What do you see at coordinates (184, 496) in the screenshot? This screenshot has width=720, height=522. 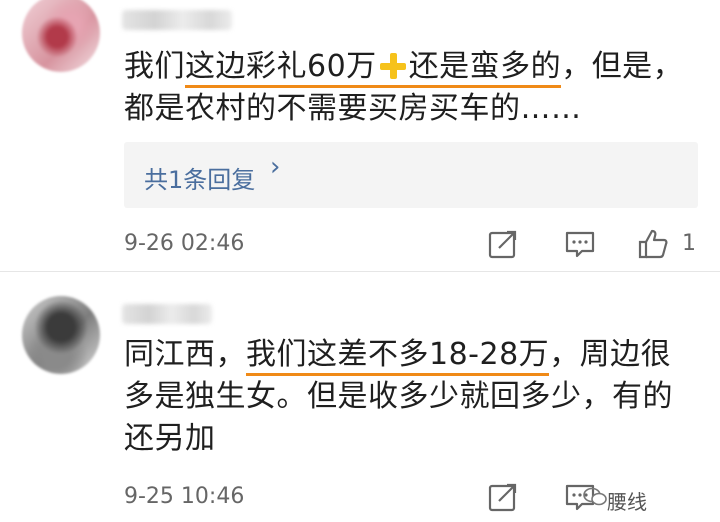 I see `timestamp: 9-25 10:46` at bounding box center [184, 496].